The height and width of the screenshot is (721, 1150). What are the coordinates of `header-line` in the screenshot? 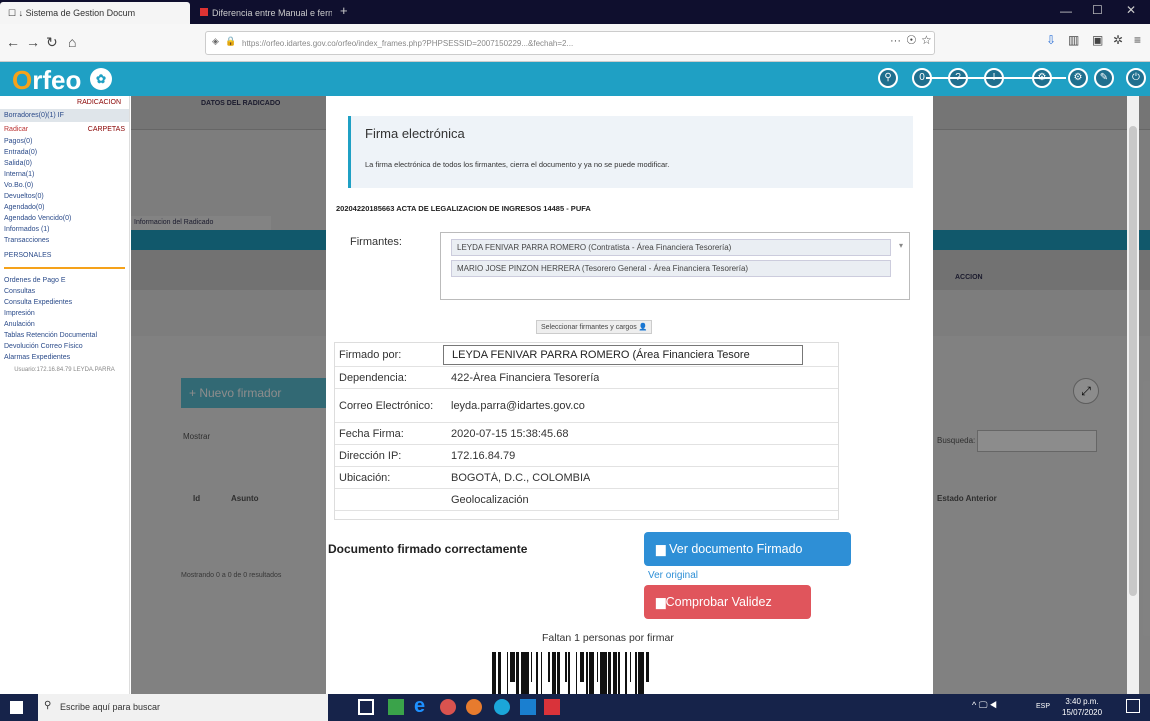 It's located at (996, 78).